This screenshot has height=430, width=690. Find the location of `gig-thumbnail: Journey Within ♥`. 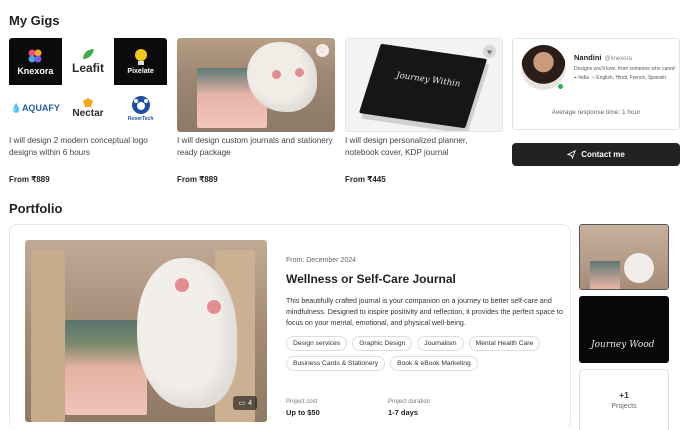

gig-thumbnail: Journey Within ♥ is located at coordinates (424, 85).